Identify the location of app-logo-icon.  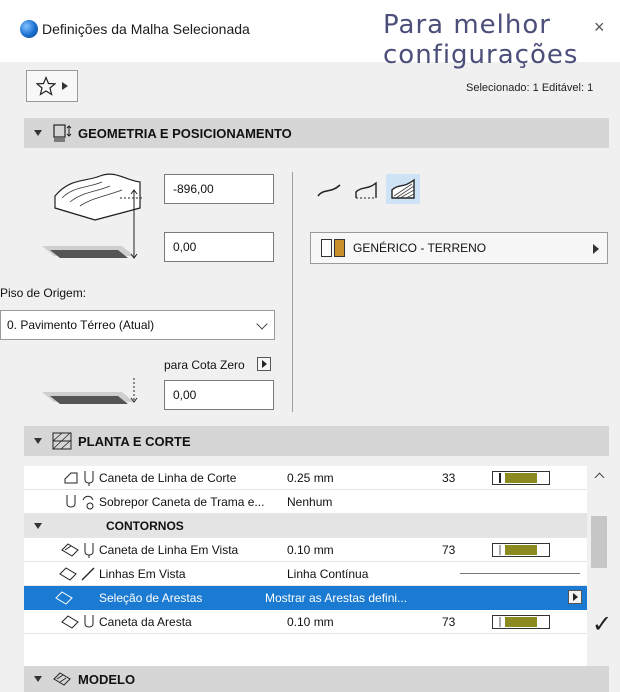
(29, 29).